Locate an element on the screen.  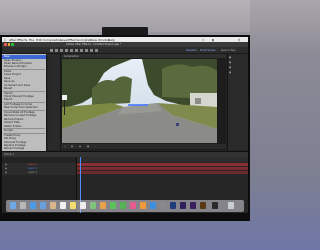
trash-icon is located at coordinates (231, 205).